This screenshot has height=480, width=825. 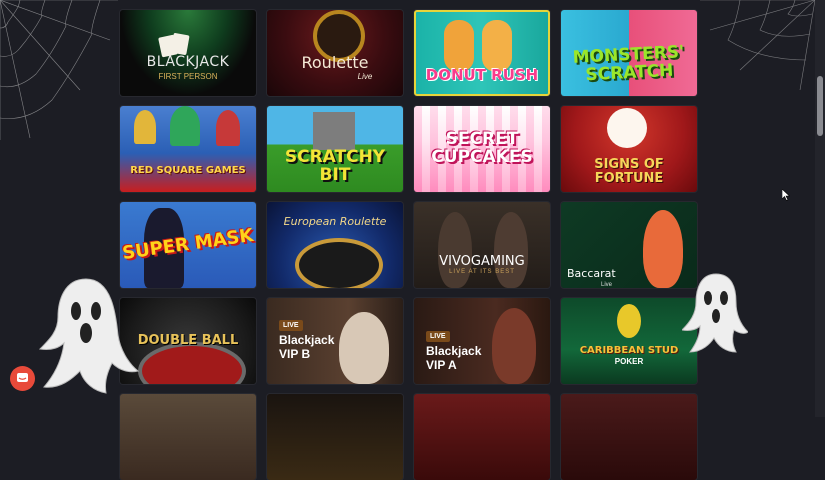 What do you see at coordinates (482, 341) in the screenshot?
I see `game-tile-blackjack-vip-a: LIVE Blackjack VIP A` at bounding box center [482, 341].